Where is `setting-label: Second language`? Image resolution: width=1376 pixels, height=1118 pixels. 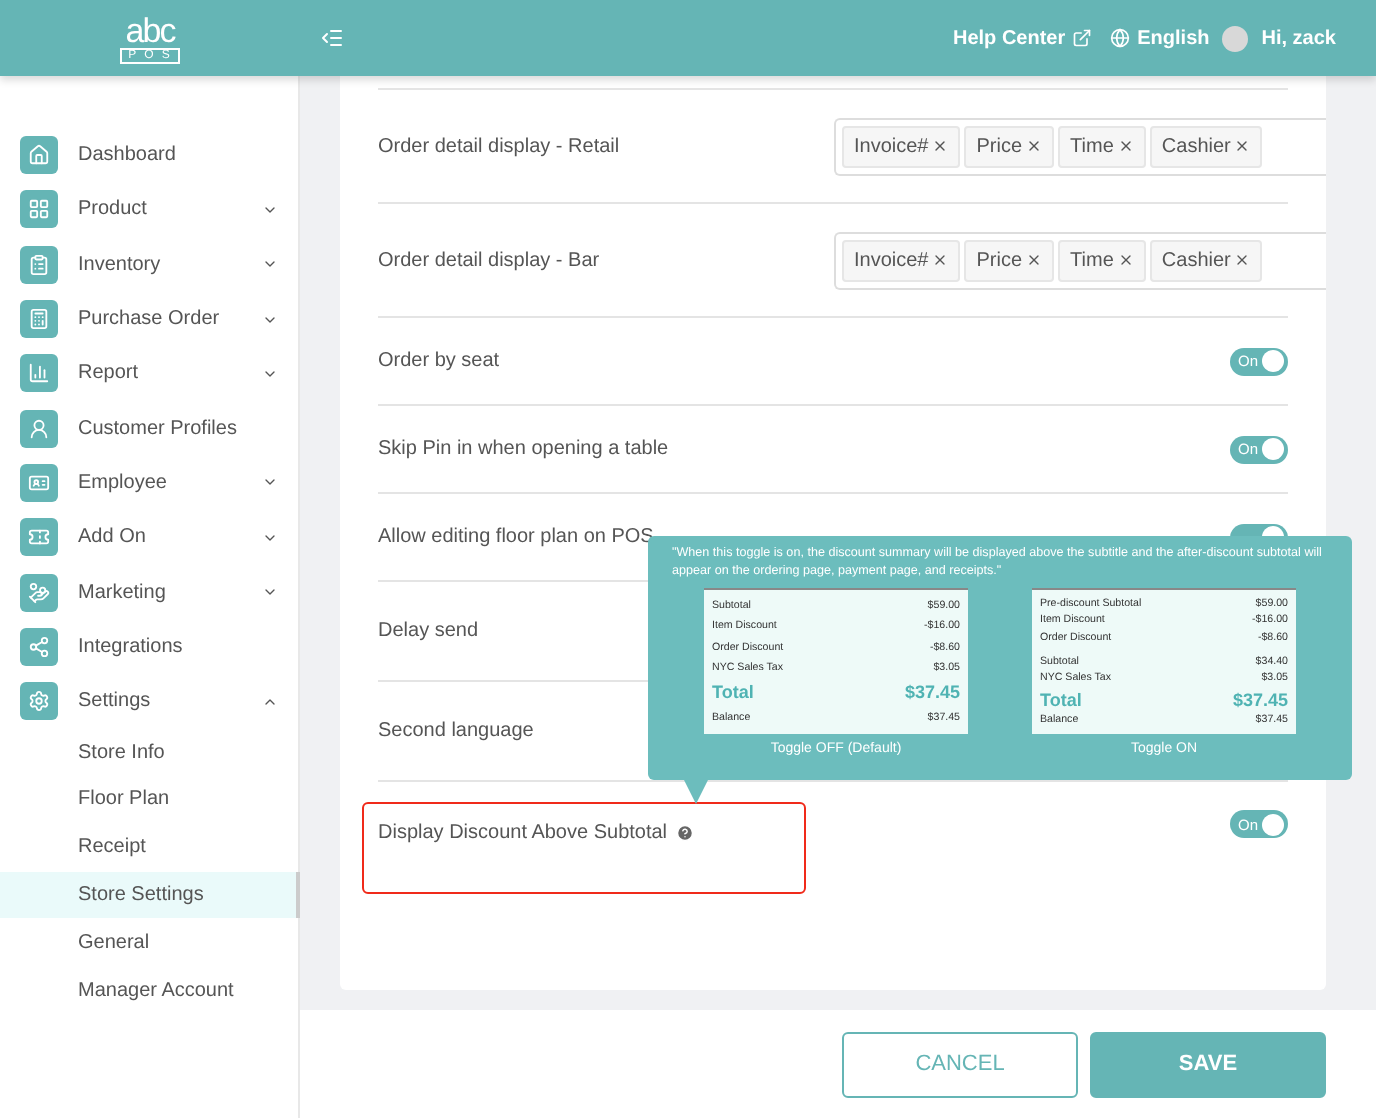 setting-label: Second language is located at coordinates (456, 731).